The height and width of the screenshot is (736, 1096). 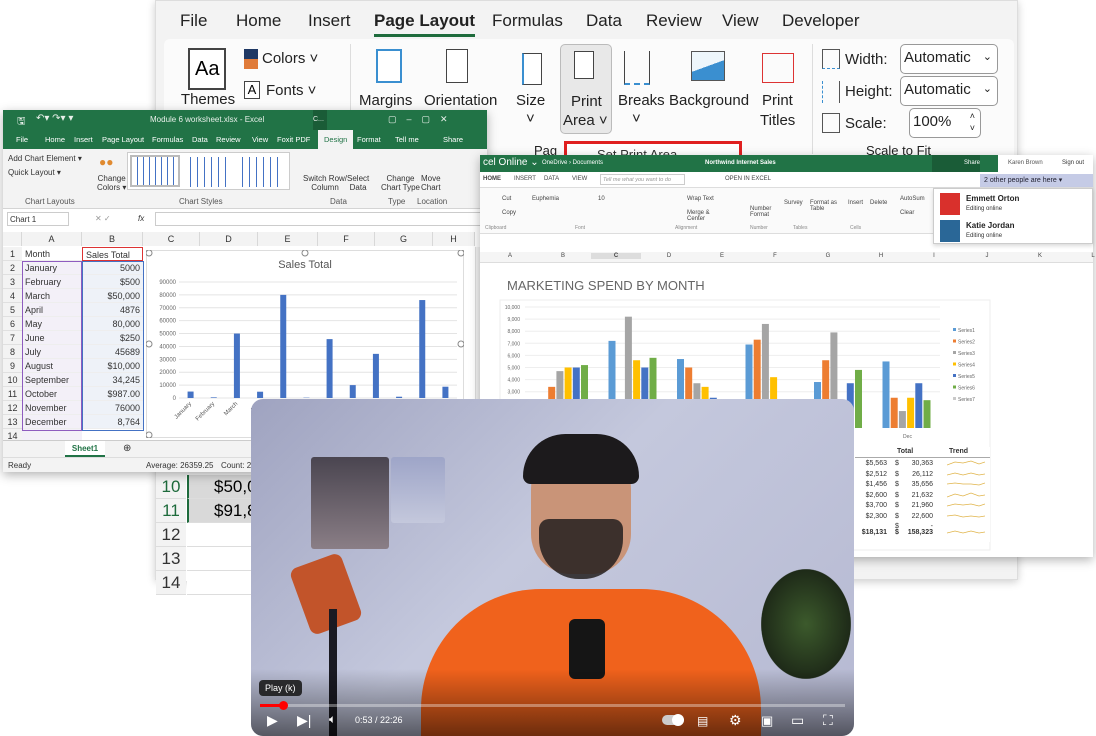 What do you see at coordinates (878, 203) in the screenshot?
I see `ribbon-delete: Delete` at bounding box center [878, 203].